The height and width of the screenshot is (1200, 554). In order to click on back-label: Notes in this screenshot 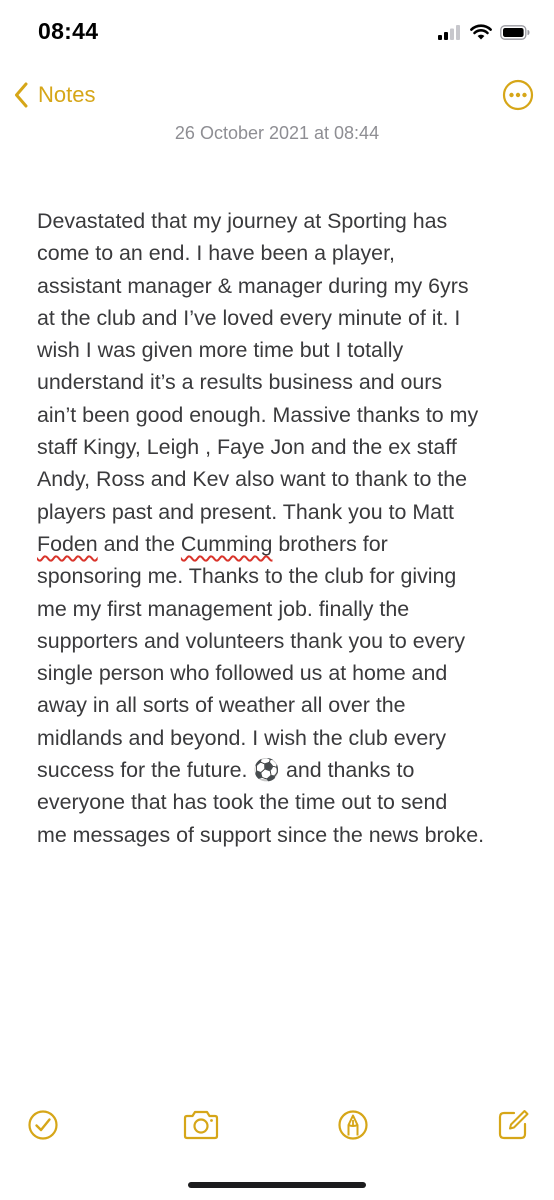, I will do `click(67, 94)`.